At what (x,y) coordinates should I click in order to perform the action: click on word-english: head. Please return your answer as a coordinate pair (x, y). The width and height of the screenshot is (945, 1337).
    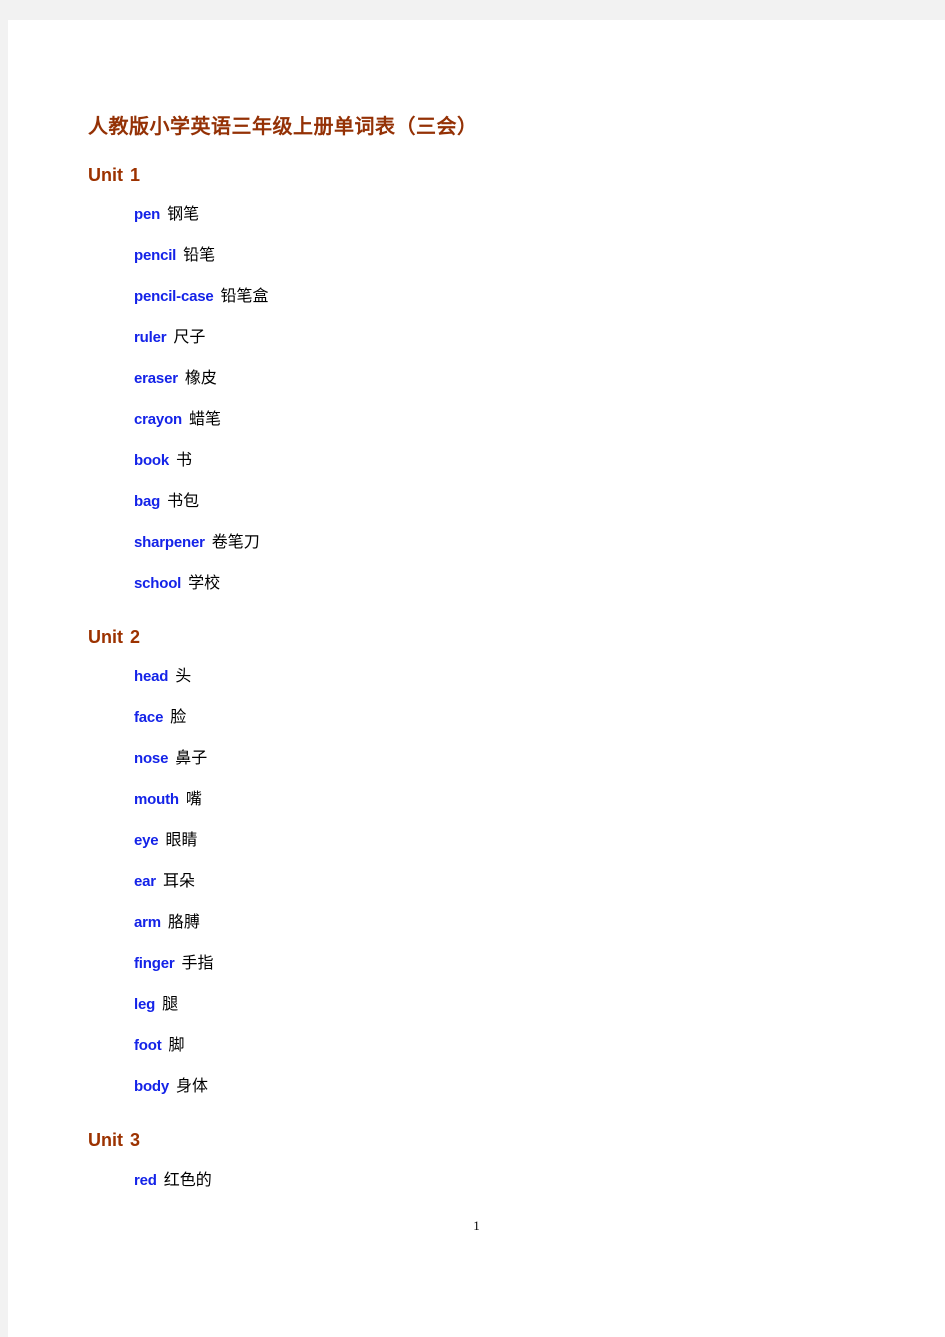
    Looking at the image, I should click on (151, 677).